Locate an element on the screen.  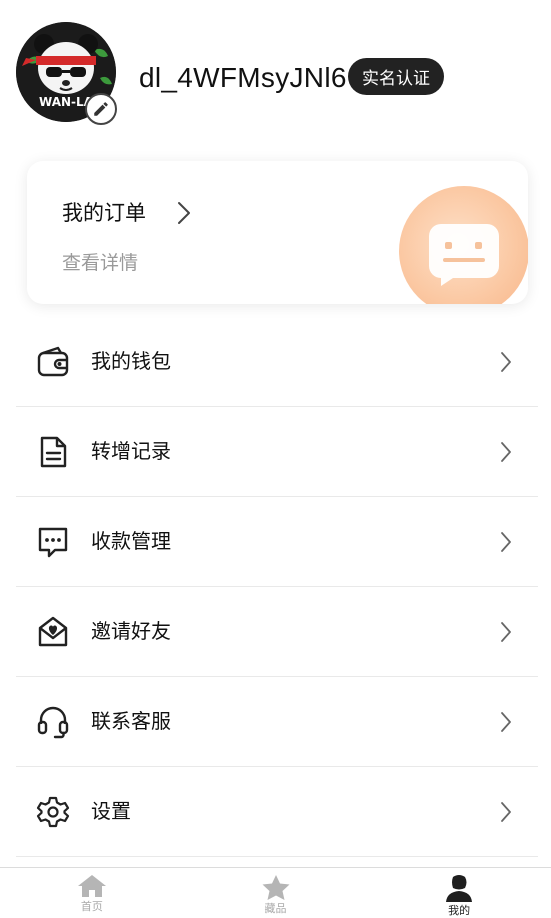
chat-bubble-icon is located at coordinates (464, 255).